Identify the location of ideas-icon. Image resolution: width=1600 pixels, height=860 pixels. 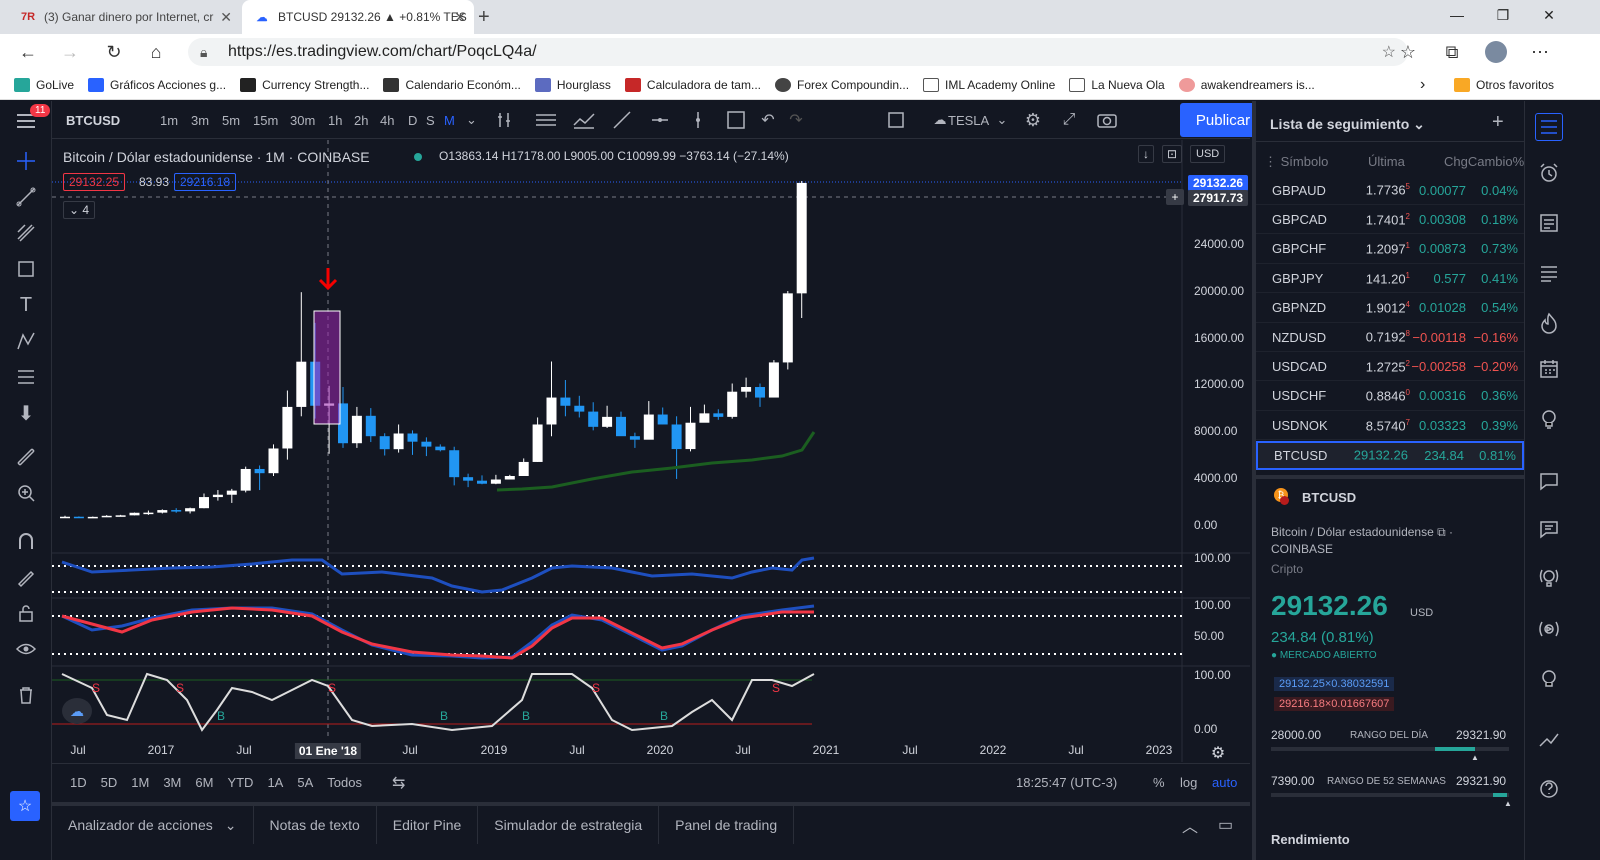
(1549, 419).